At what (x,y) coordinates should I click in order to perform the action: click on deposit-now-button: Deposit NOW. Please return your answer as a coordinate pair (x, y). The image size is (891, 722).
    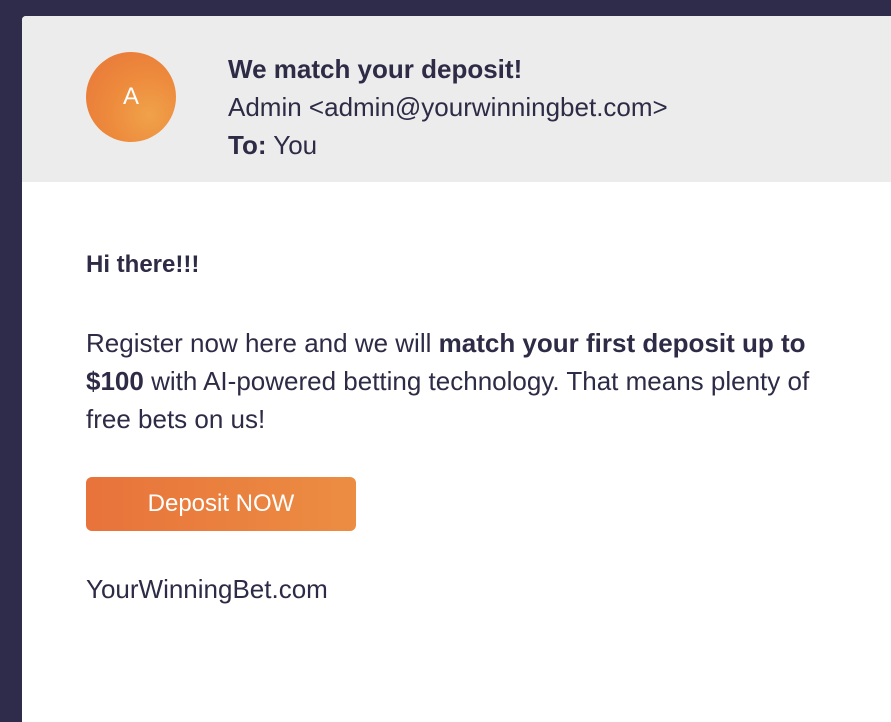
    Looking at the image, I should click on (221, 504).